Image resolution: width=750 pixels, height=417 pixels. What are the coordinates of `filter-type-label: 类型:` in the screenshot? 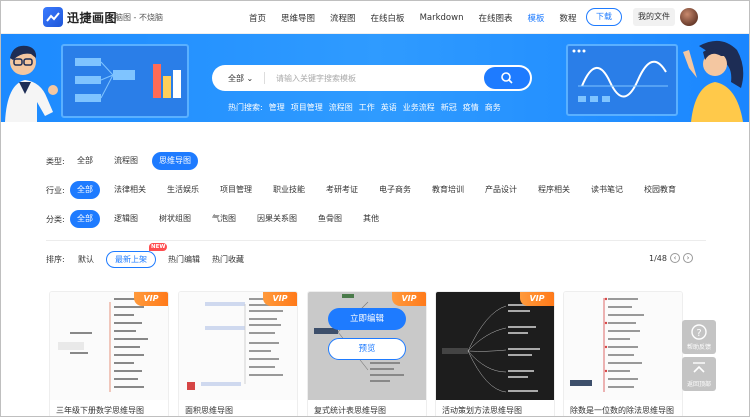 It's located at (55, 161).